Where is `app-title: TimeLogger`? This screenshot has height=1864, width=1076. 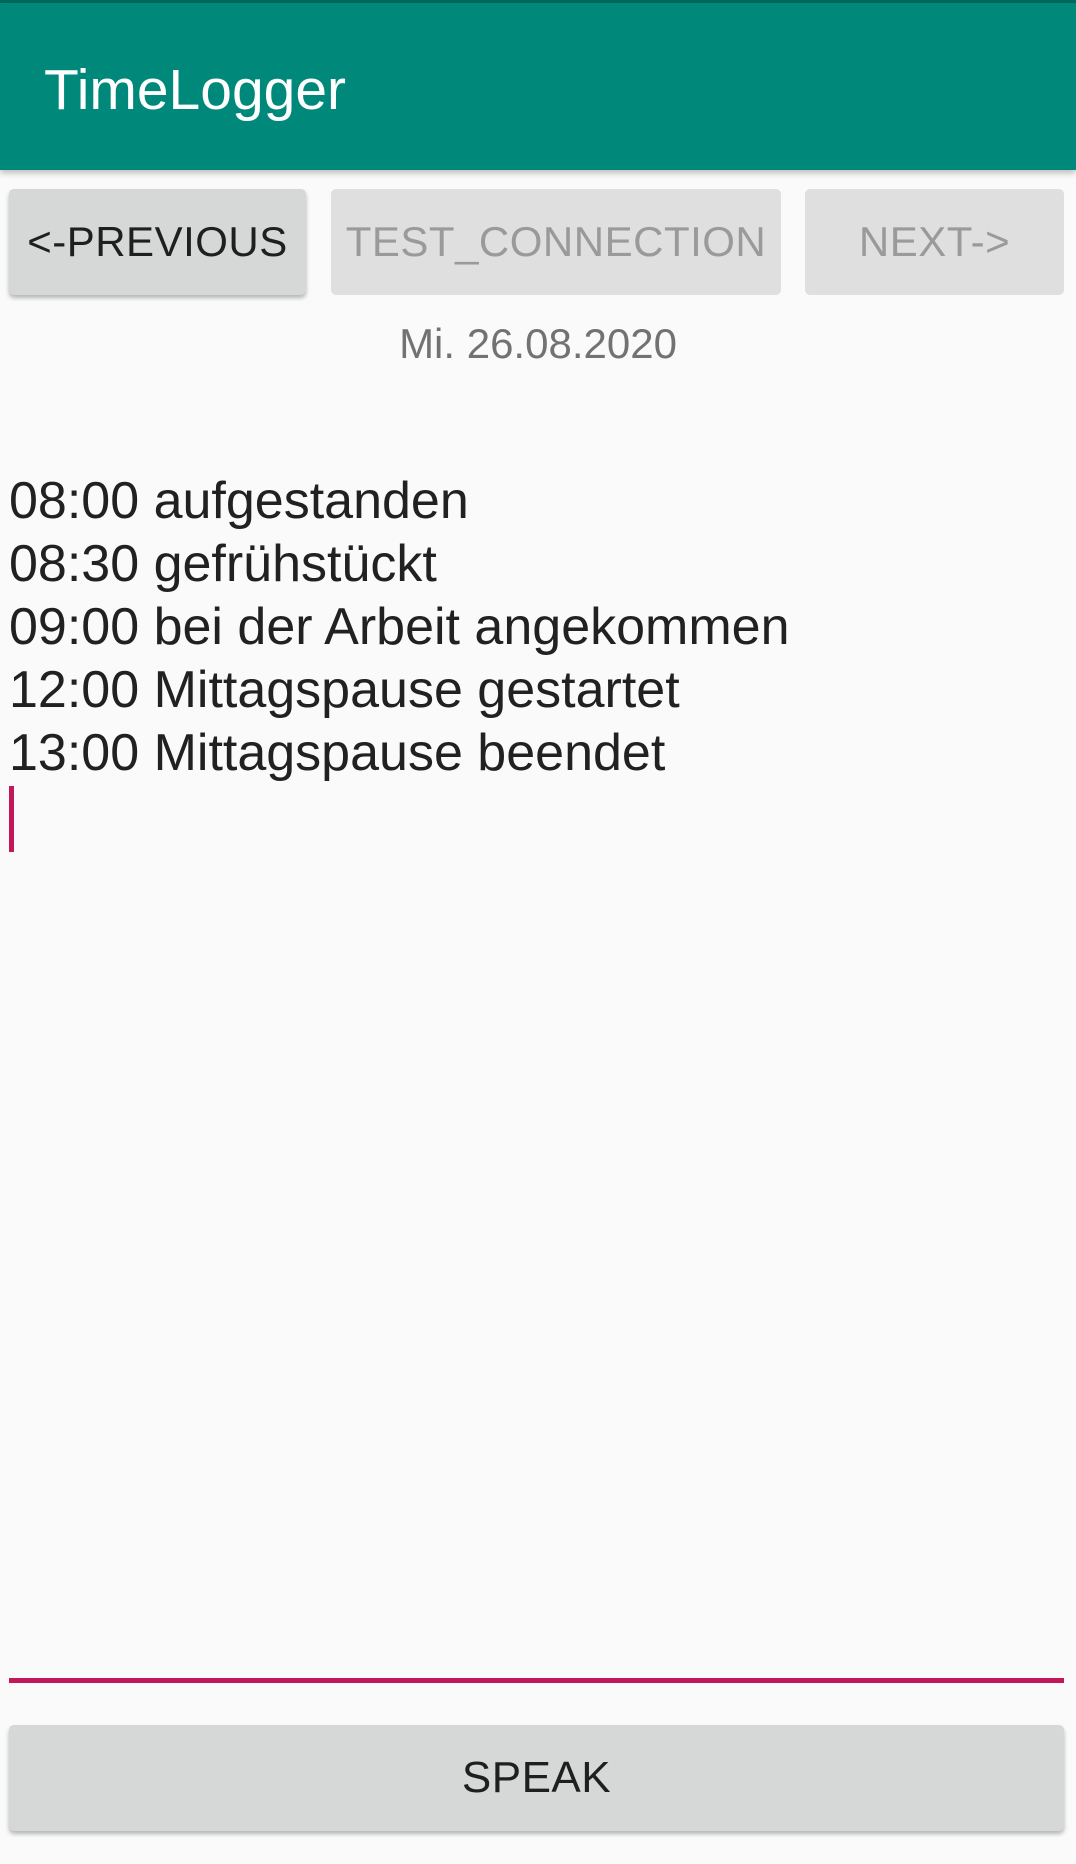
app-title: TimeLogger is located at coordinates (195, 90).